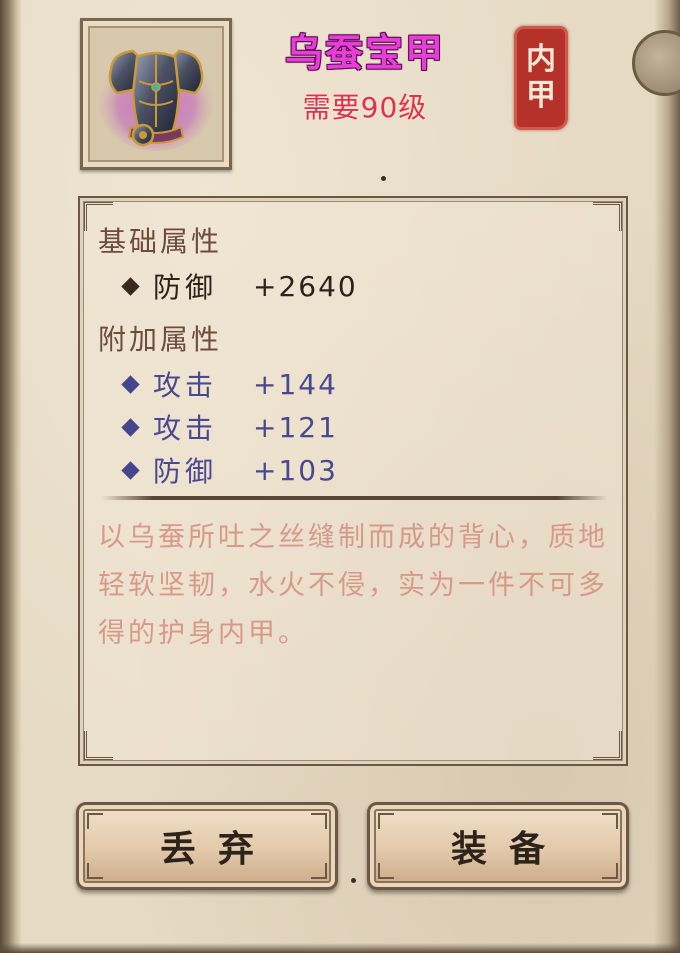 The width and height of the screenshot is (680, 953). Describe the element at coordinates (295, 384) in the screenshot. I see `attribute-value: +144` at that location.